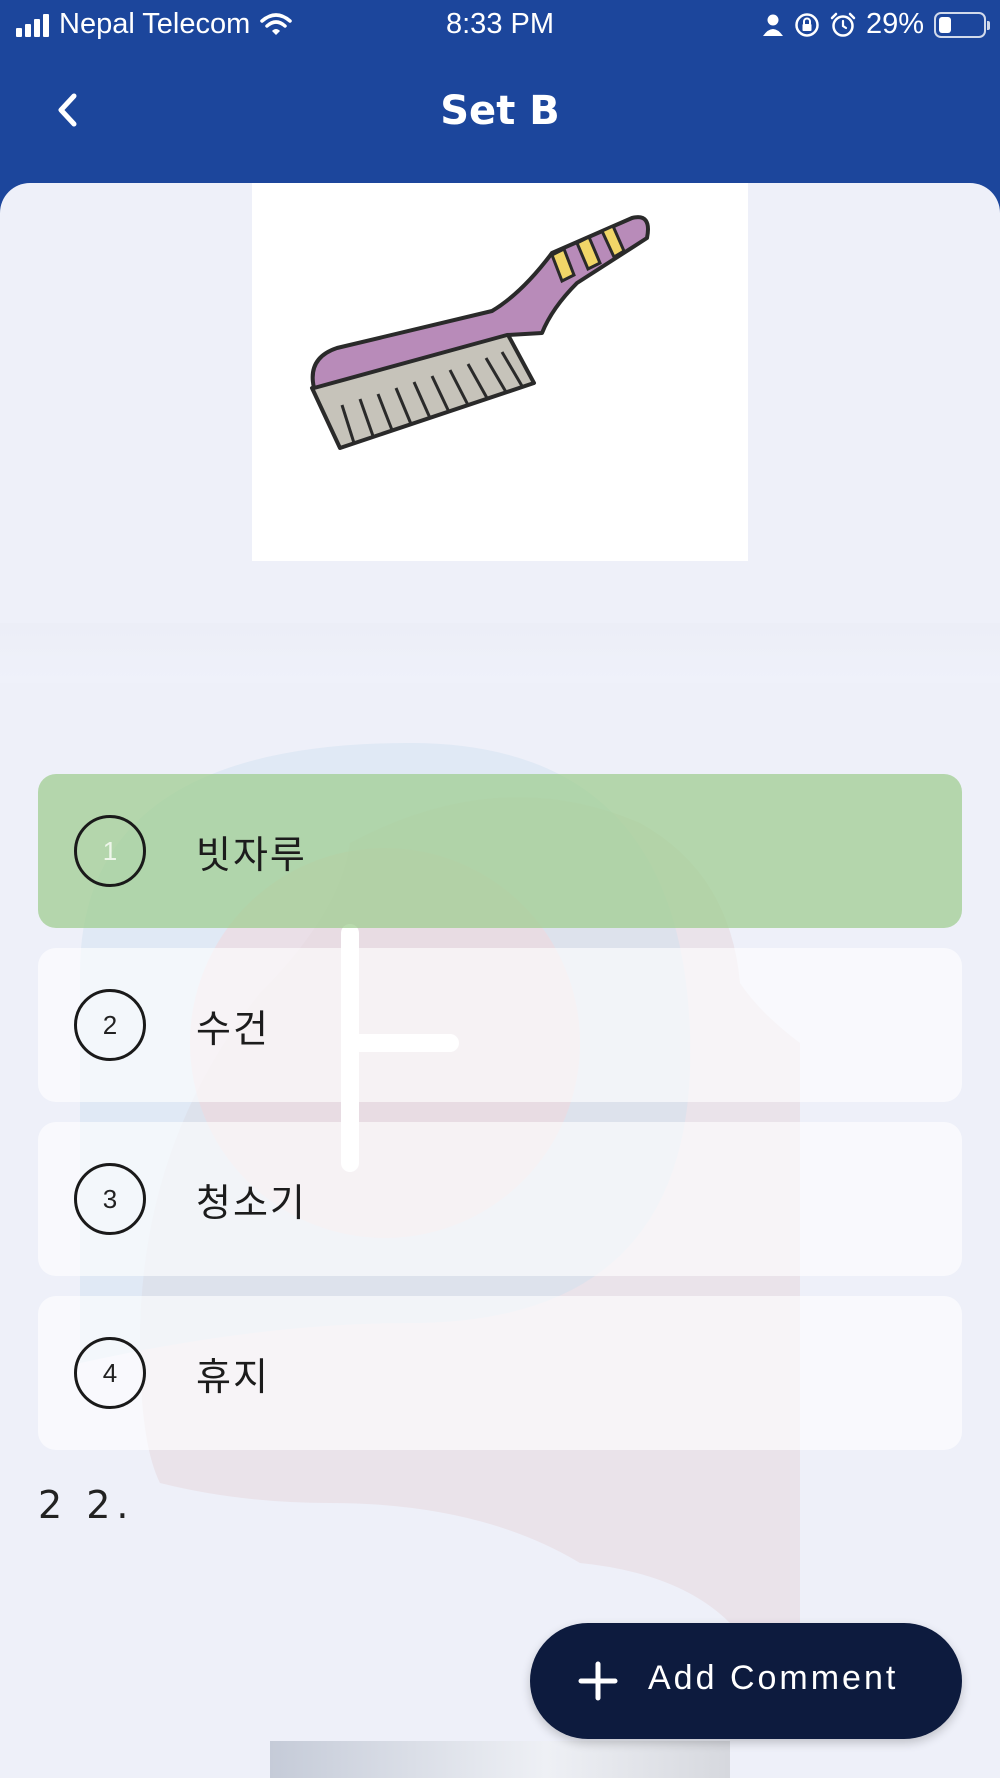 The width and height of the screenshot is (1000, 1778). Describe the element at coordinates (843, 24) in the screenshot. I see `alarm-icon` at that location.